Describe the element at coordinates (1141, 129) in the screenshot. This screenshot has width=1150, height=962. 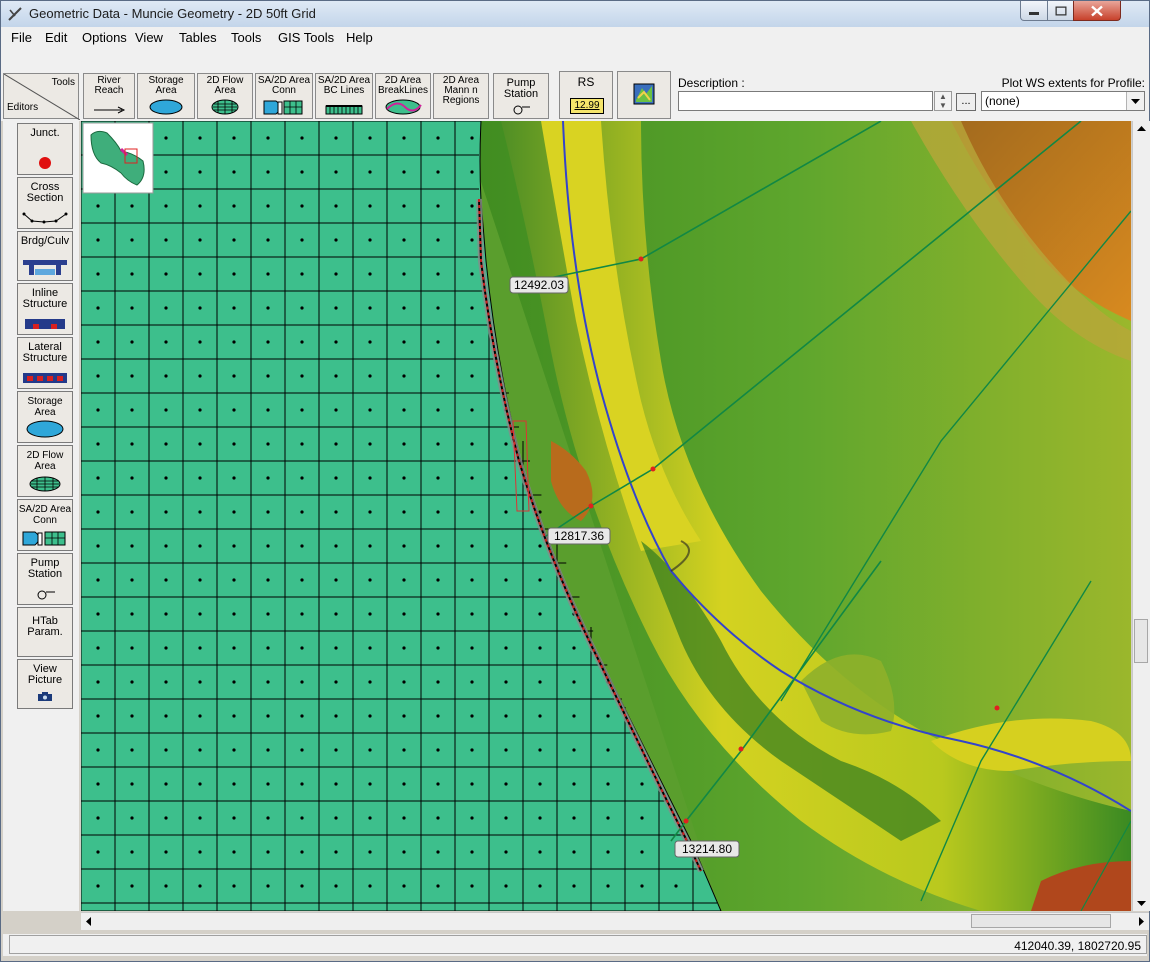
I see `scroll-up-arrow-icon` at that location.